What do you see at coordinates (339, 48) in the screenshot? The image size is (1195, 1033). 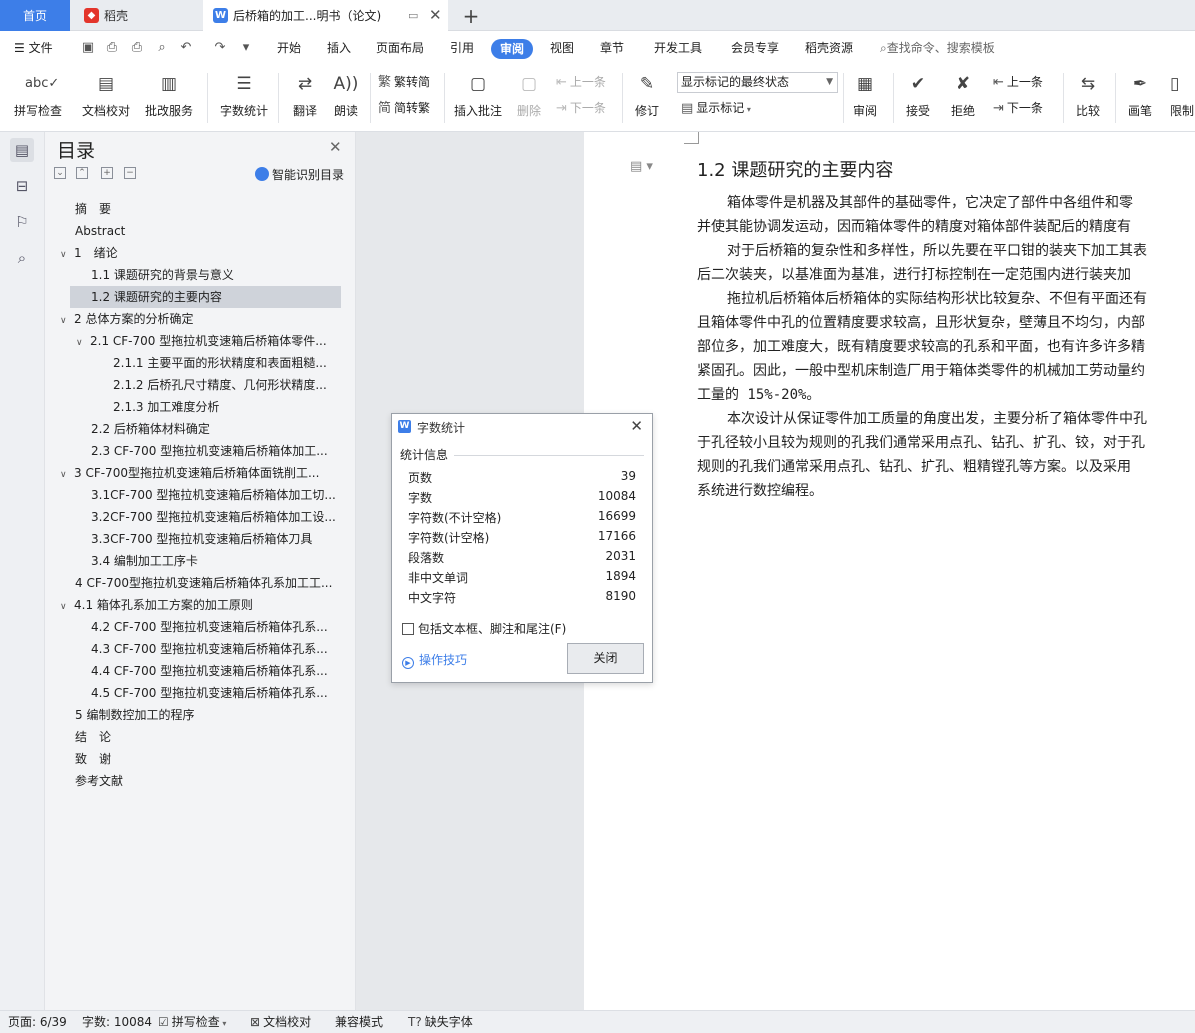 I see `menu-insert: 插入` at bounding box center [339, 48].